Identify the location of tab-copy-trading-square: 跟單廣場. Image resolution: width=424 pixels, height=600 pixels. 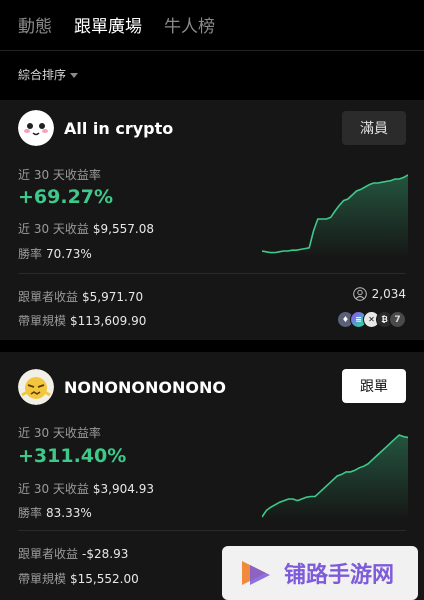
(108, 24).